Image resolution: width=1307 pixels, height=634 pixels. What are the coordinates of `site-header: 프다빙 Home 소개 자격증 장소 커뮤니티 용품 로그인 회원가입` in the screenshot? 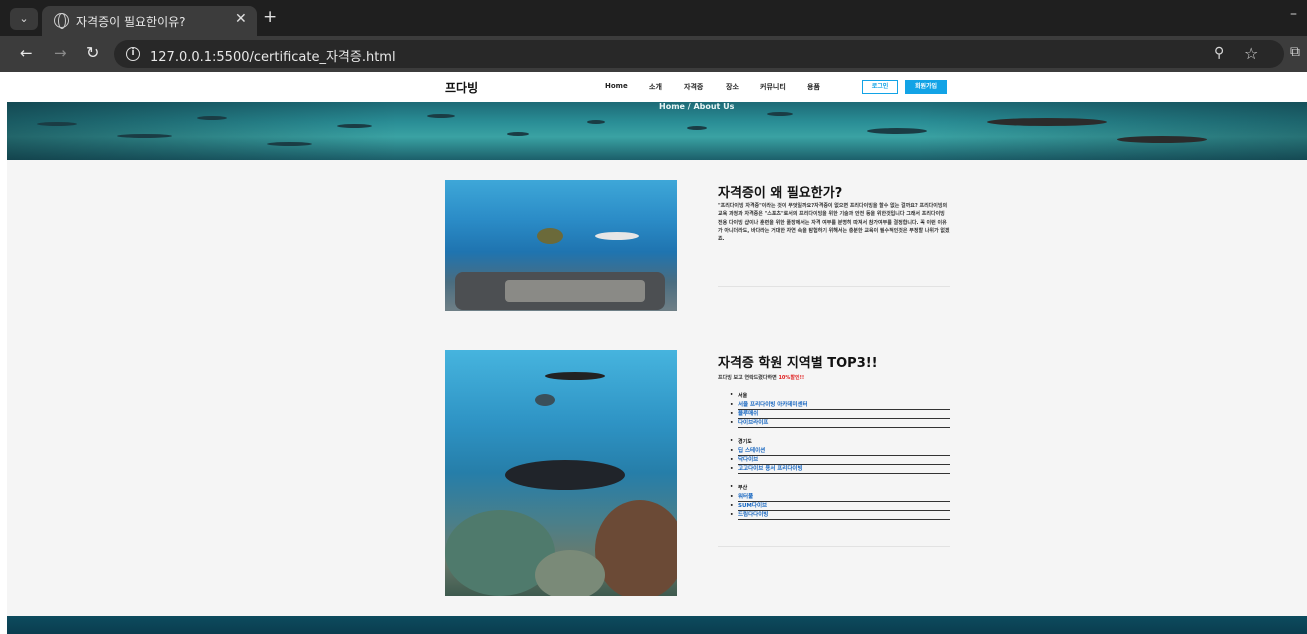 It's located at (657, 87).